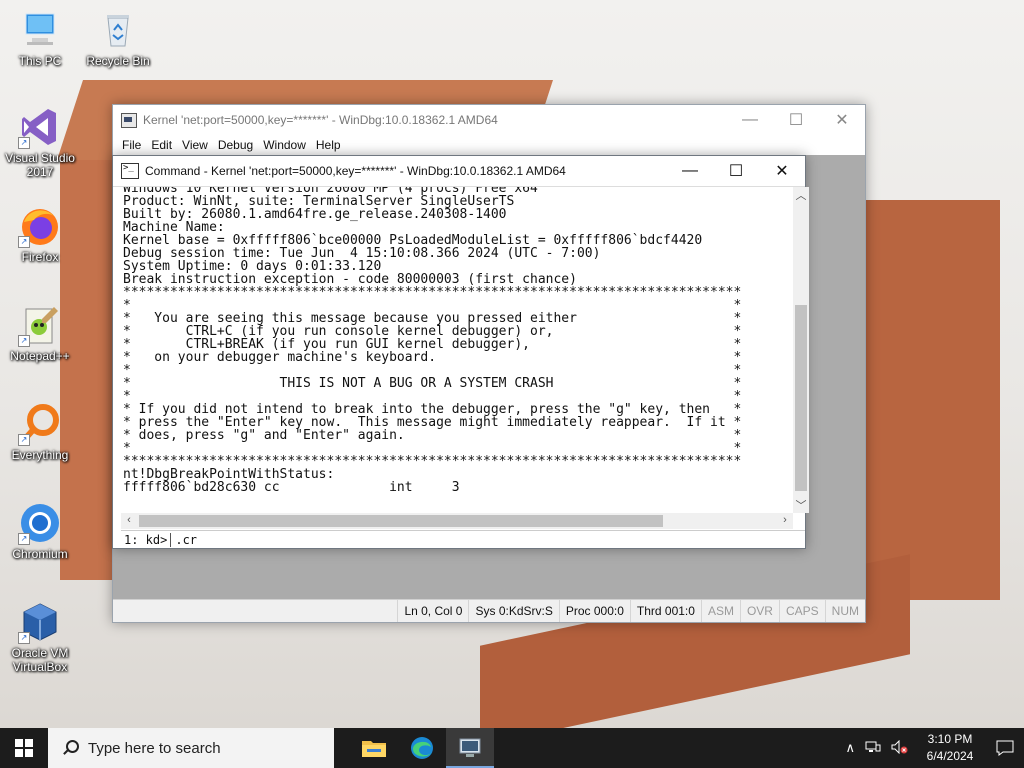 The height and width of the screenshot is (768, 1024). I want to click on menu-debug: Debug, so click(235, 145).